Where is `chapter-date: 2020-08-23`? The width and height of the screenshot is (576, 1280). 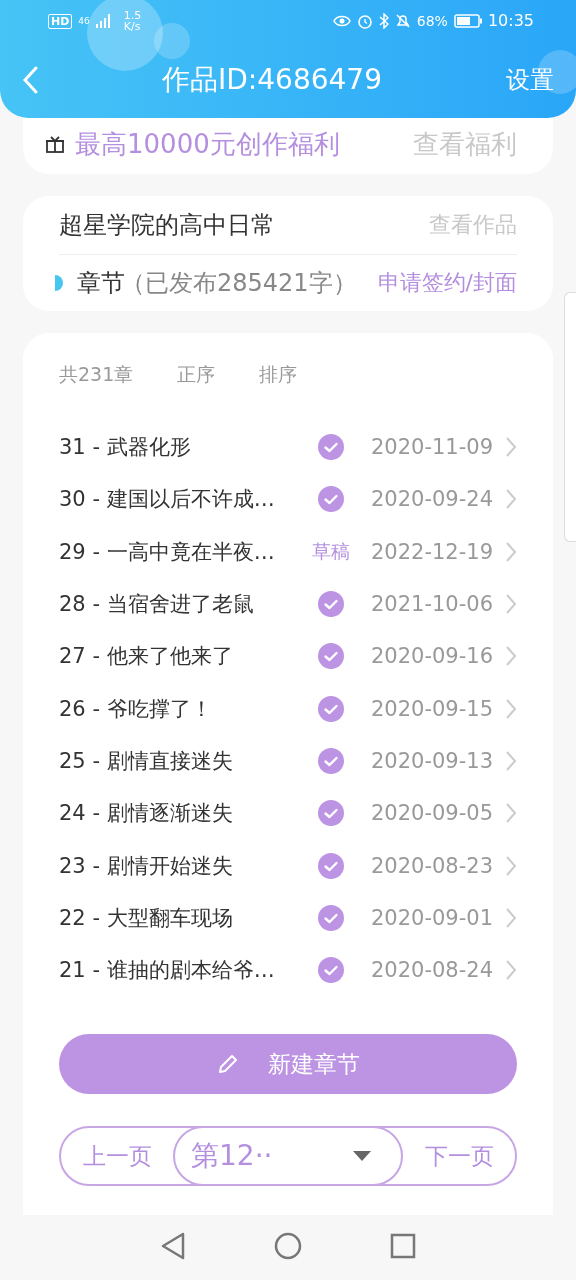
chapter-date: 2020-08-23 is located at coordinates (431, 865).